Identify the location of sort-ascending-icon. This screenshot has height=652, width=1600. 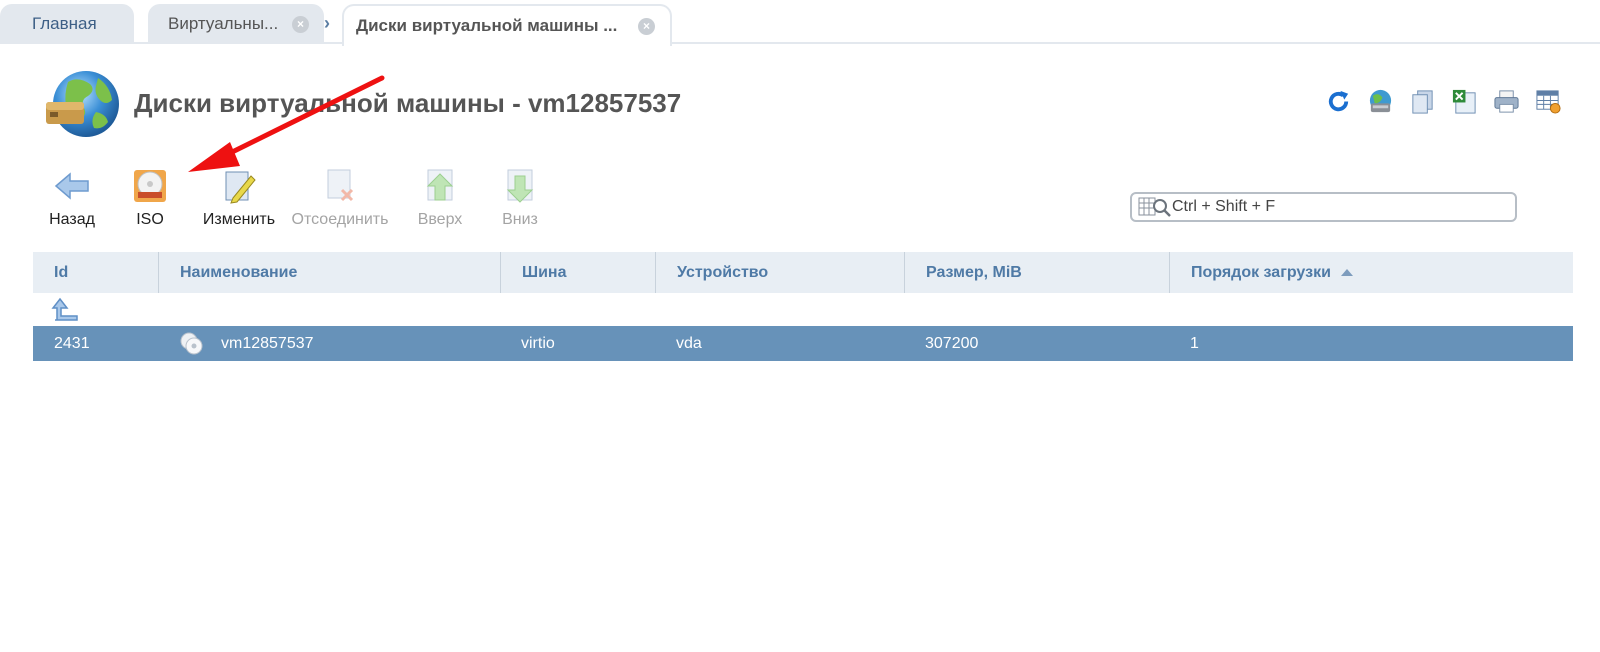
(1346, 272).